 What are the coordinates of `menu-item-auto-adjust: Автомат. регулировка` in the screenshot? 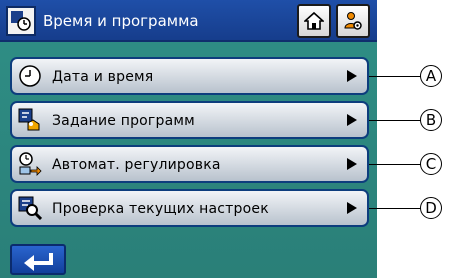 It's located at (189, 164).